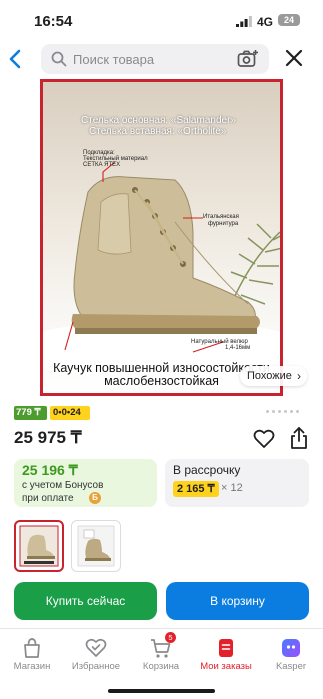 The height and width of the screenshot is (699, 323). I want to click on bonus-price-card: 25 196 ₸ с учетом Бонусов при оплате Б, so click(85, 483).